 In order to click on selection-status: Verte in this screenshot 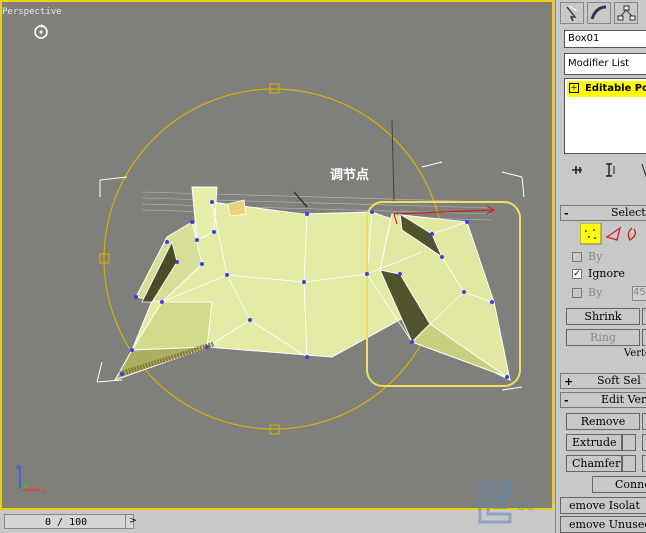, I will do `click(635, 353)`.